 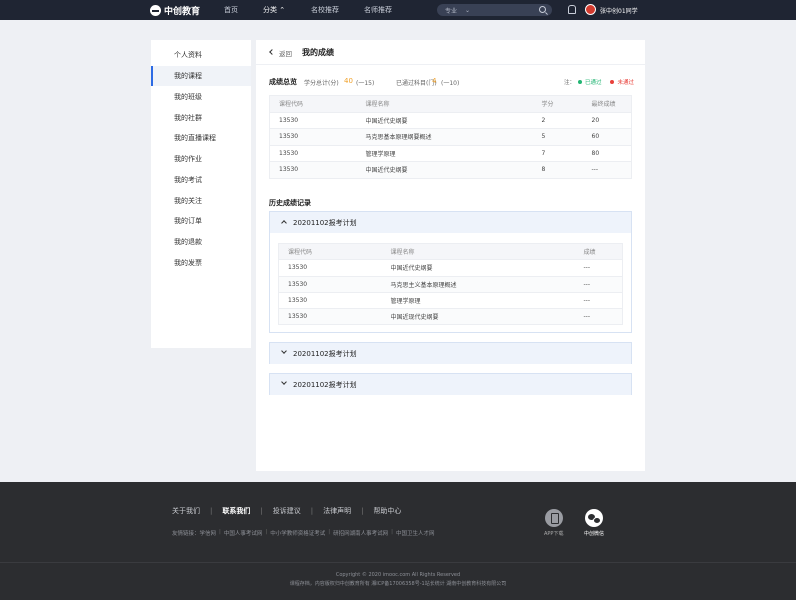 I want to click on credit-total-label: 学分总计(分), so click(x=321, y=83).